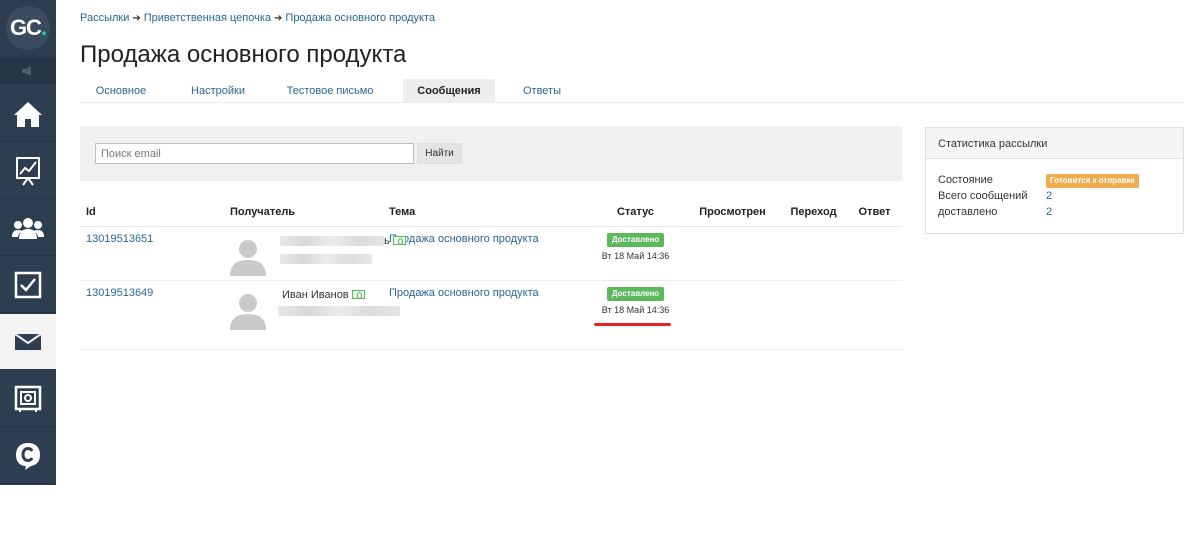  I want to click on tab-main: Основное, so click(121, 91).